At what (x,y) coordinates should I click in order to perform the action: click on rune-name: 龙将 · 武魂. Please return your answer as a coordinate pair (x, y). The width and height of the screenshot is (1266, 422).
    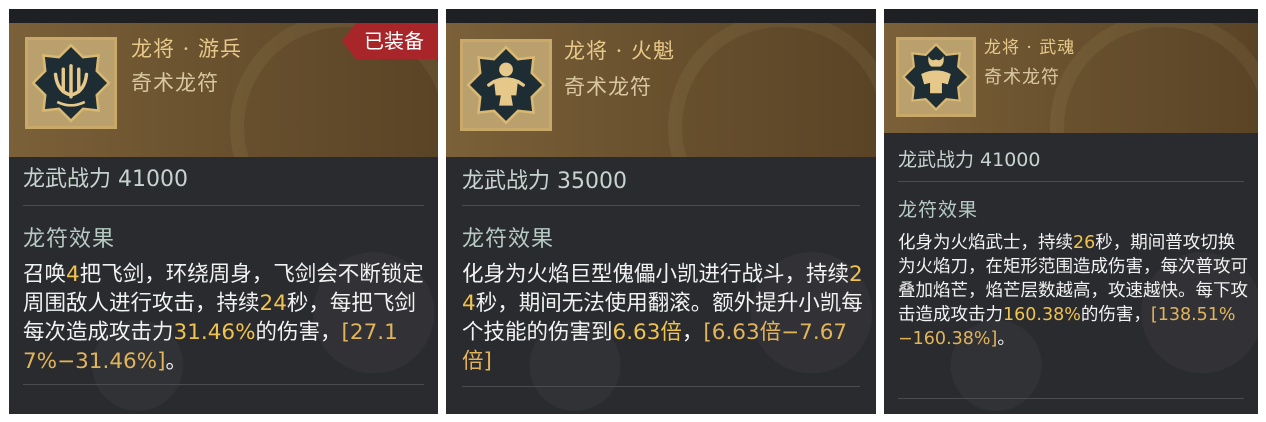
    Looking at the image, I should click on (1030, 48).